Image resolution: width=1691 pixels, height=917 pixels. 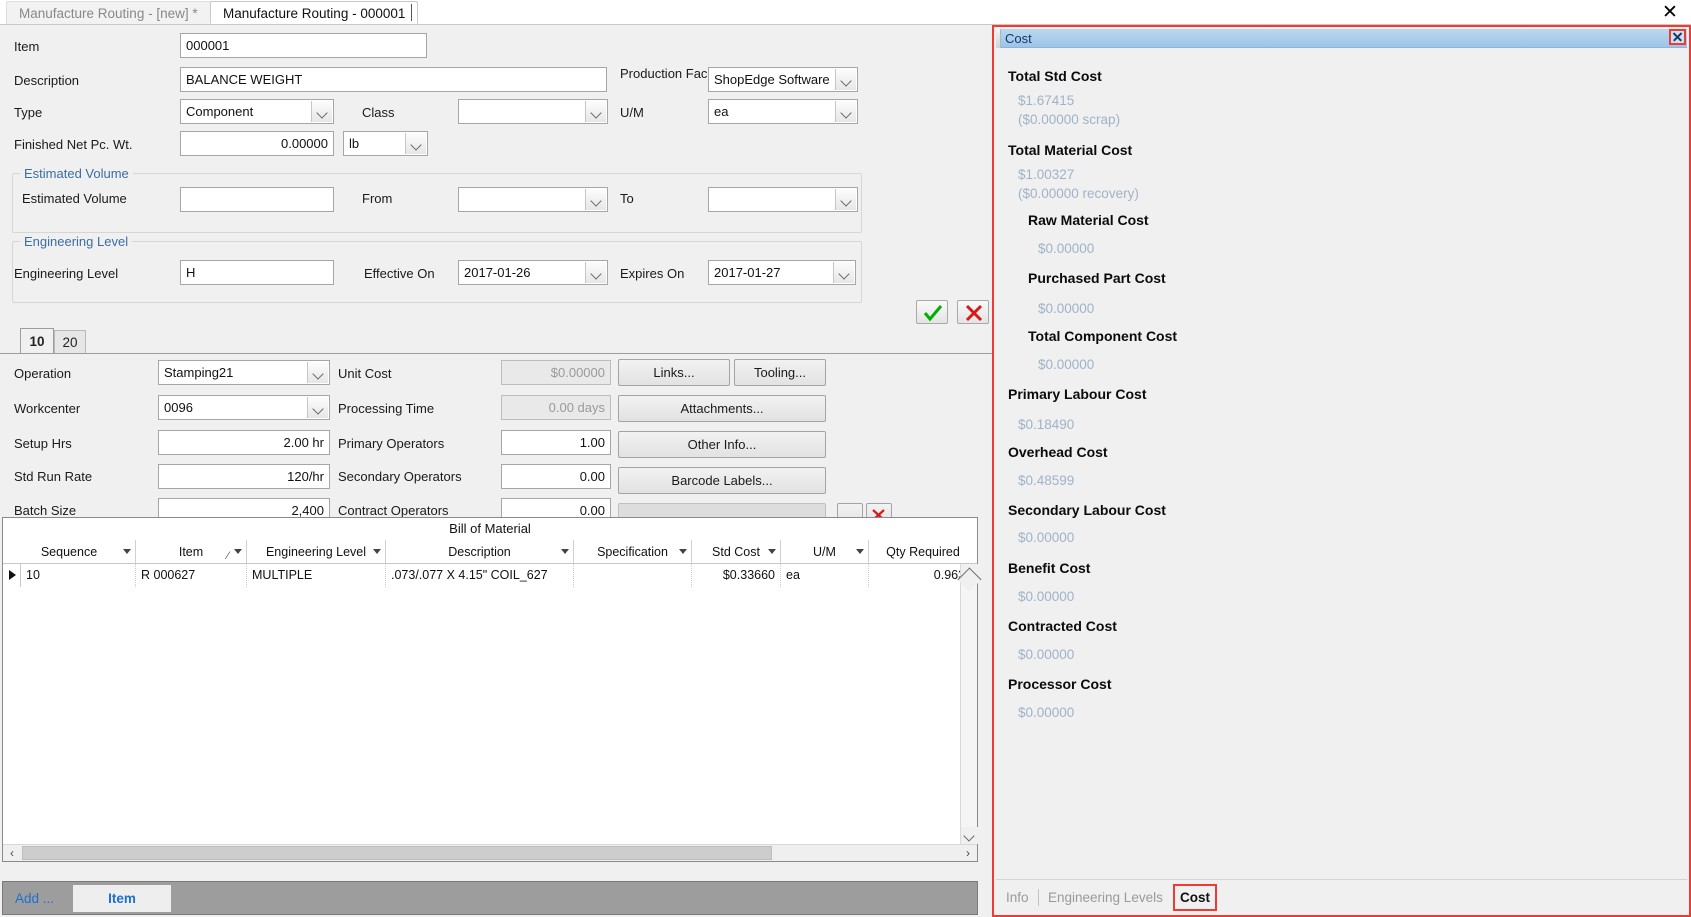 What do you see at coordinates (533, 199) in the screenshot?
I see `estimated-volume-from-select` at bounding box center [533, 199].